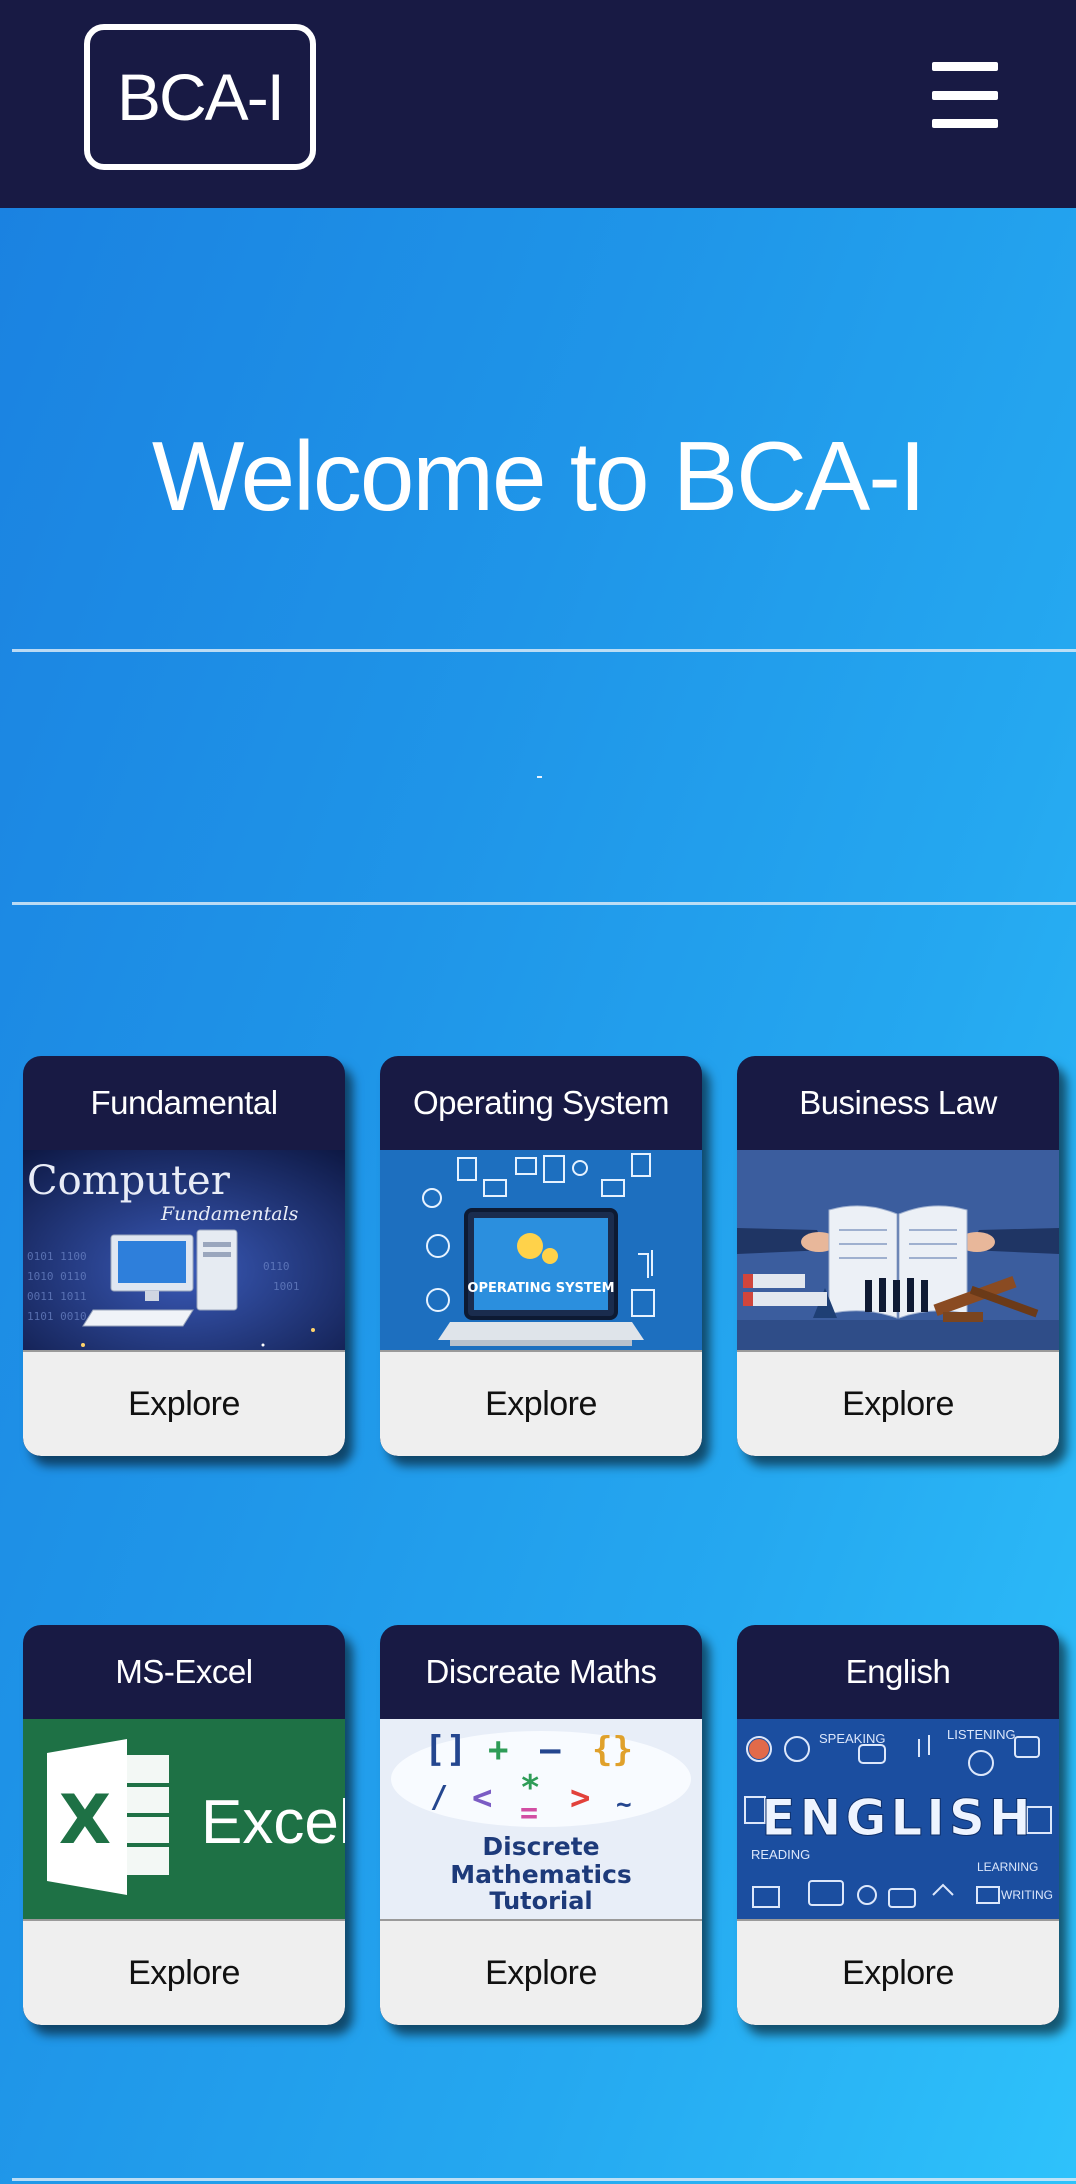 The height and width of the screenshot is (2184, 1076). What do you see at coordinates (981, 1734) in the screenshot?
I see `svg-text: LISTENING` at bounding box center [981, 1734].